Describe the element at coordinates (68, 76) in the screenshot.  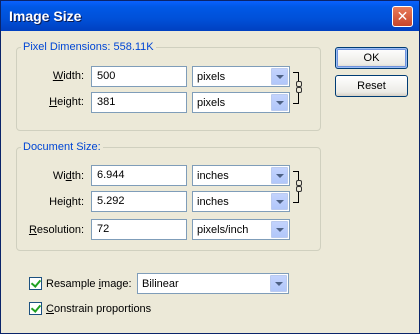
I see `pixel-width-label: Width:` at that location.